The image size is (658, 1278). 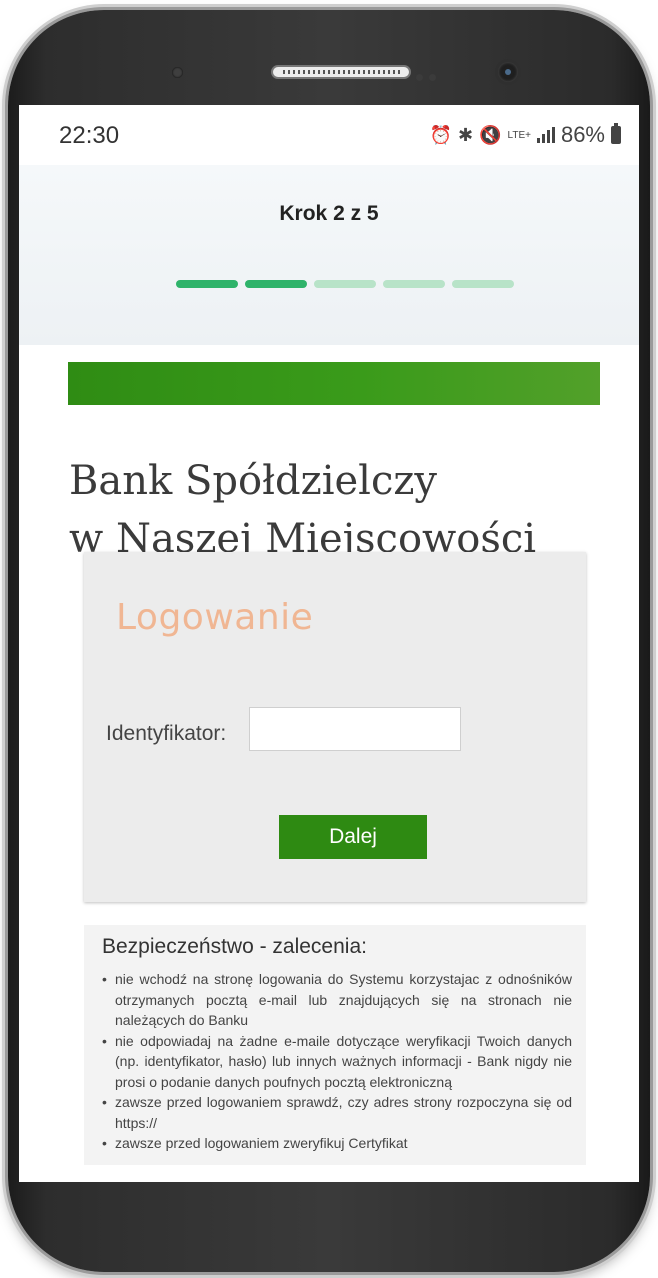 What do you see at coordinates (215, 617) in the screenshot?
I see `login-title: Logowanie` at bounding box center [215, 617].